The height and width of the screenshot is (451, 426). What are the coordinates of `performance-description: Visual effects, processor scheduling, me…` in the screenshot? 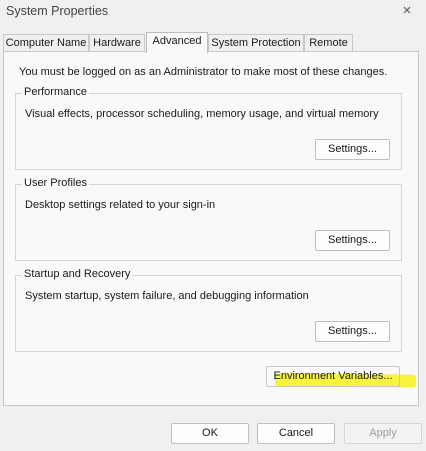 It's located at (202, 114).